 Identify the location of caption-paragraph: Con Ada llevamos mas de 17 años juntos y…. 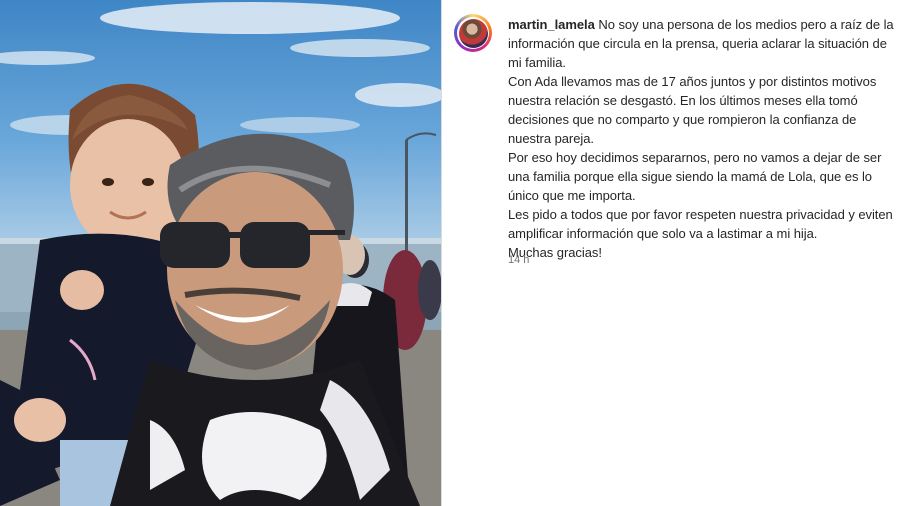
(692, 110).